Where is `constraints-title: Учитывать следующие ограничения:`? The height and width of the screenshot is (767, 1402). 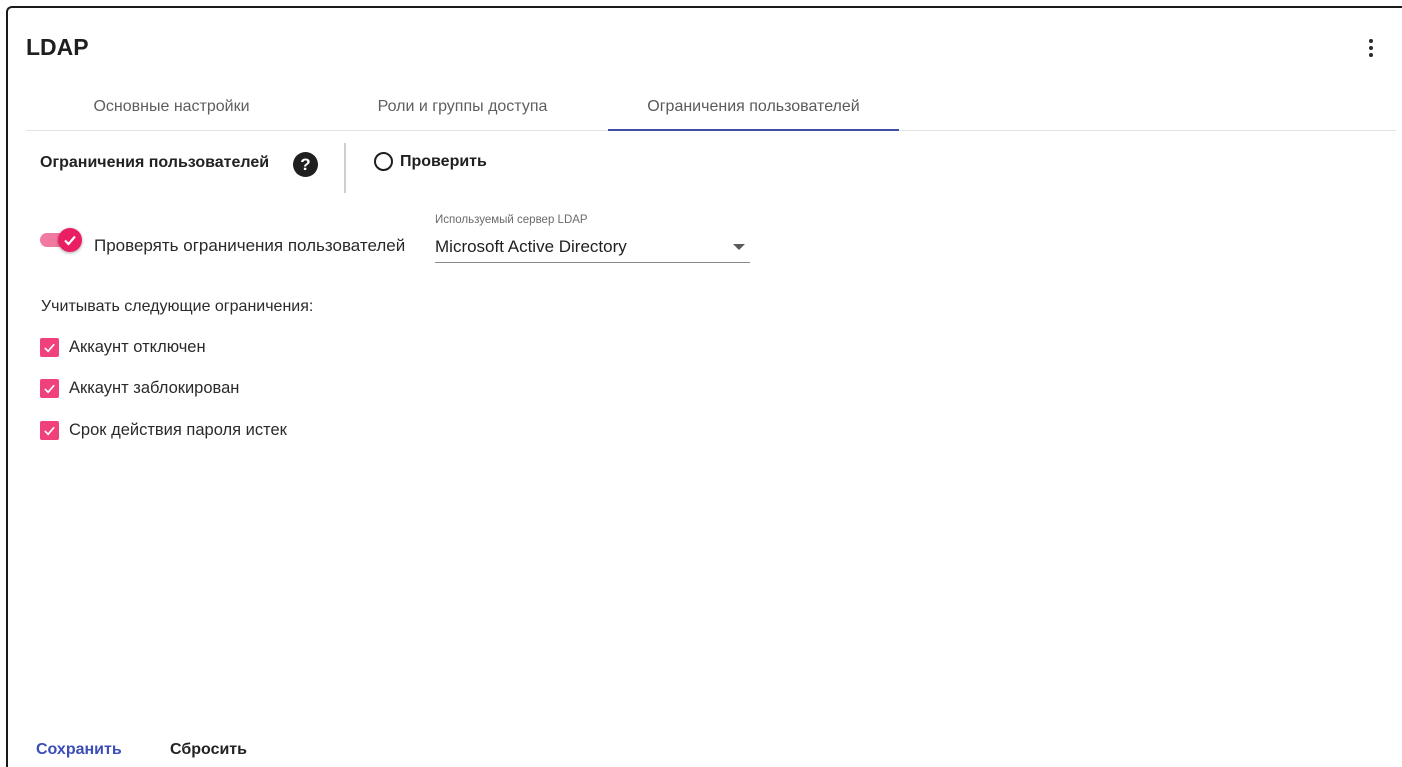
constraints-title: Учитывать следующие ограничения: is located at coordinates (177, 306).